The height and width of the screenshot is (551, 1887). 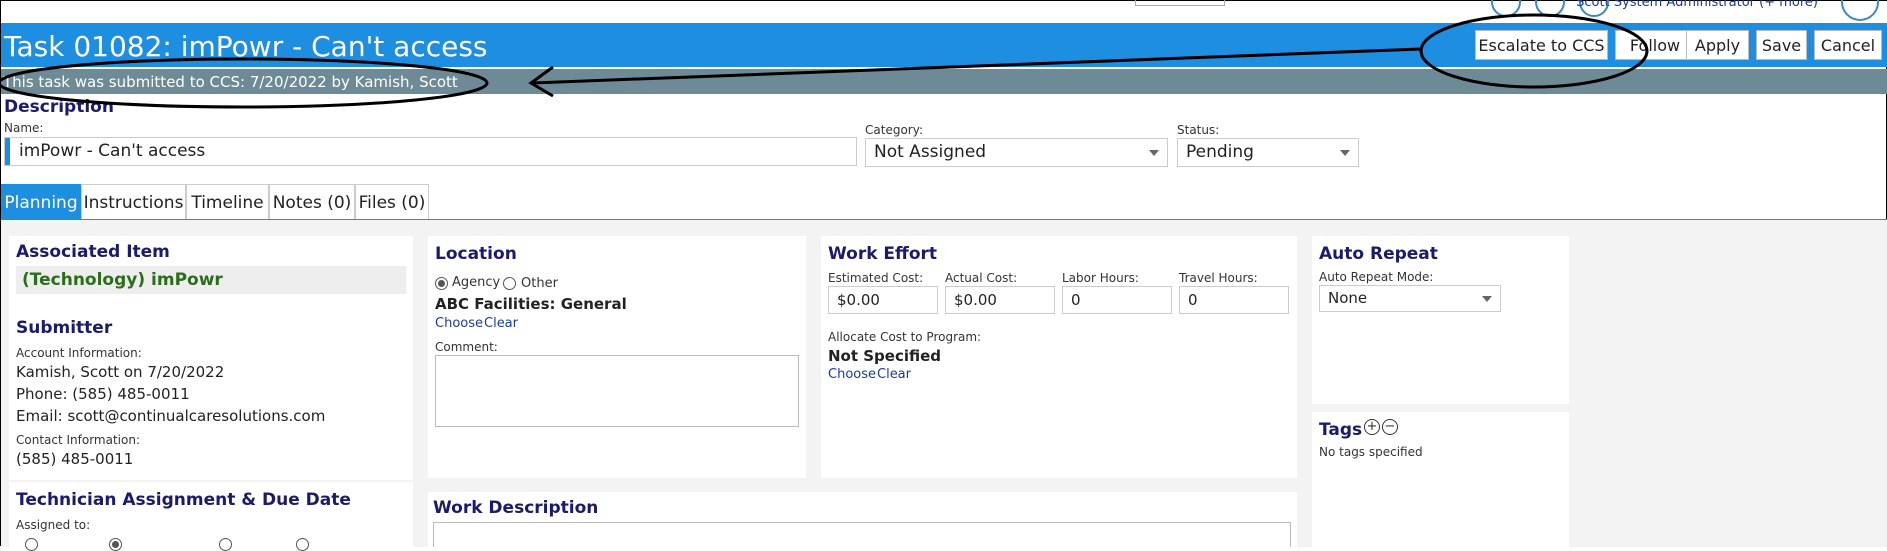 I want to click on work-effort-heading: Work Effort, so click(x=883, y=254).